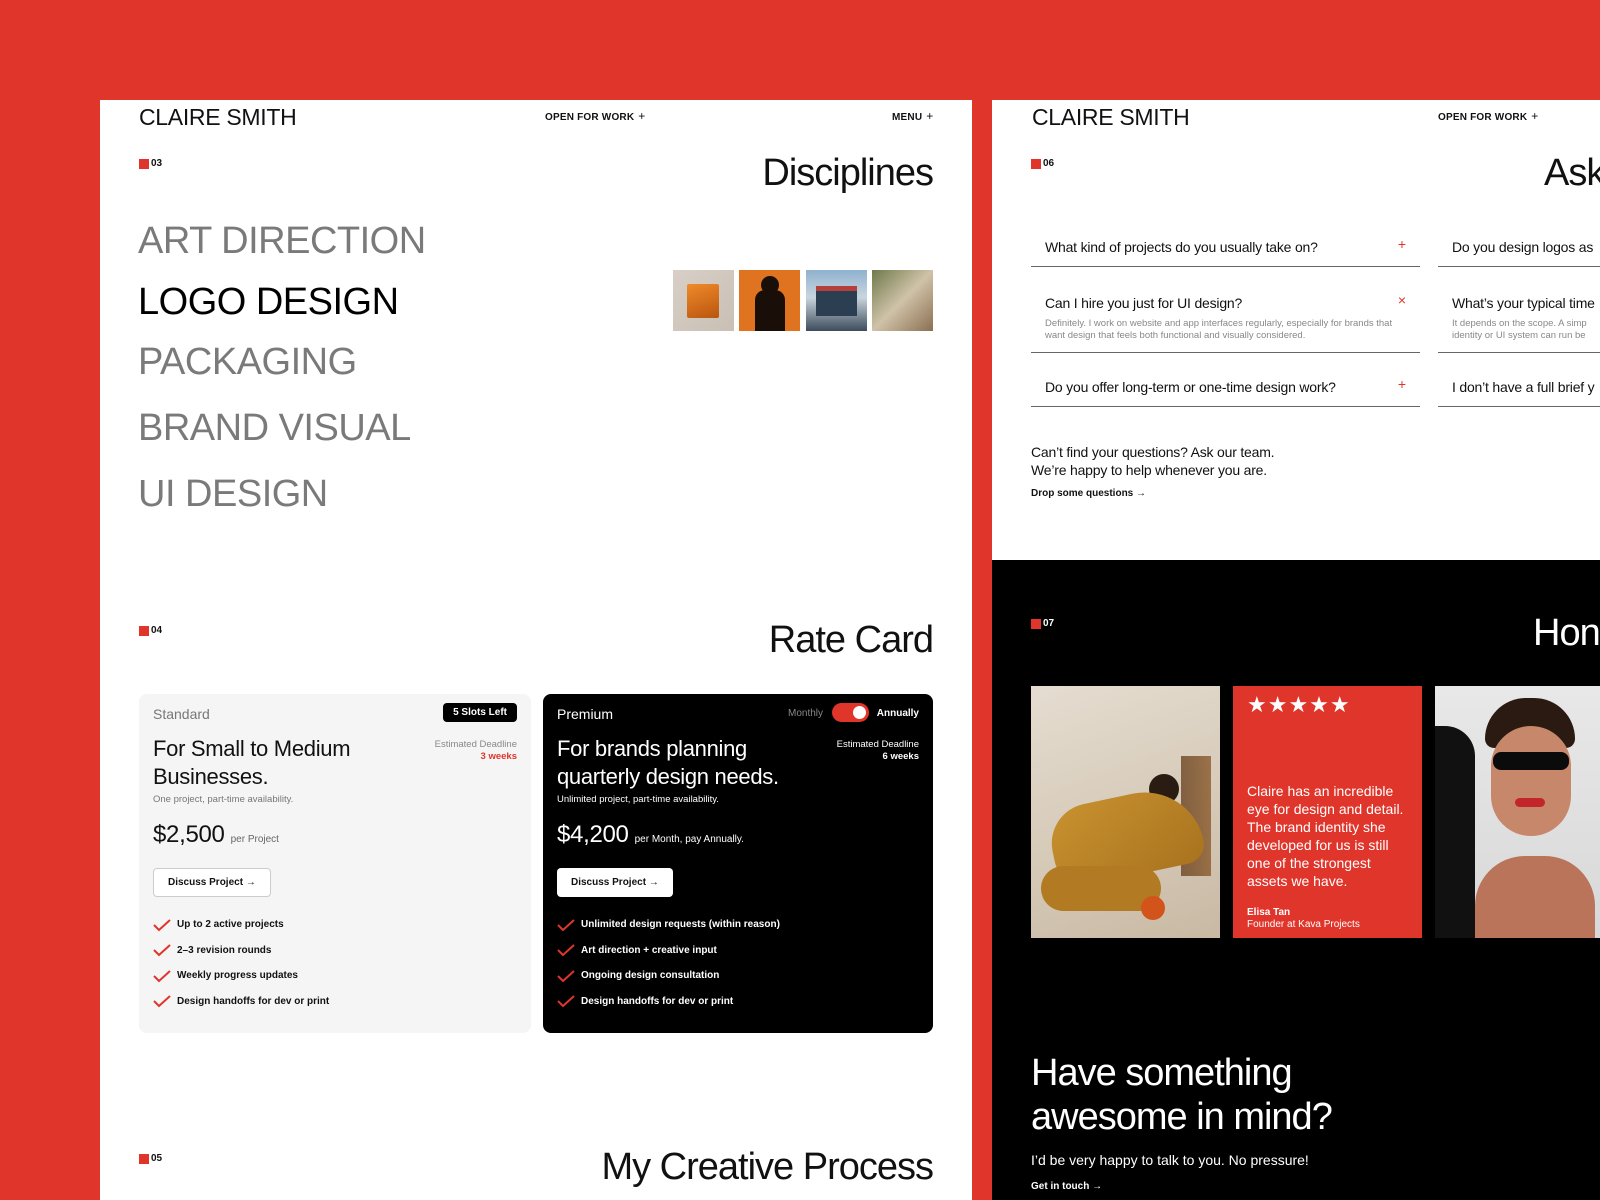 This screenshot has width=1600, height=1200. What do you see at coordinates (668, 976) in the screenshot?
I see `feature-item: Ongoing design consultation` at bounding box center [668, 976].